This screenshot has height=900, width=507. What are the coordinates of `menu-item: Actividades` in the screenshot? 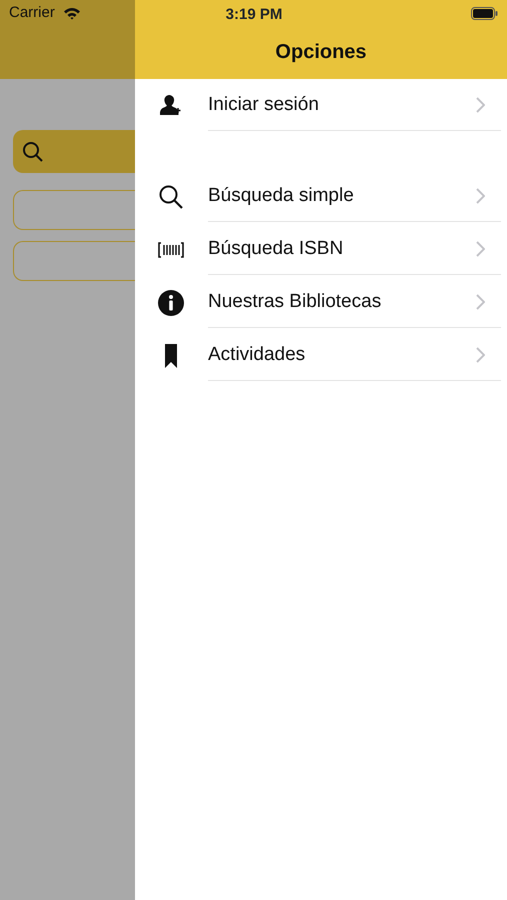 It's located at (321, 355).